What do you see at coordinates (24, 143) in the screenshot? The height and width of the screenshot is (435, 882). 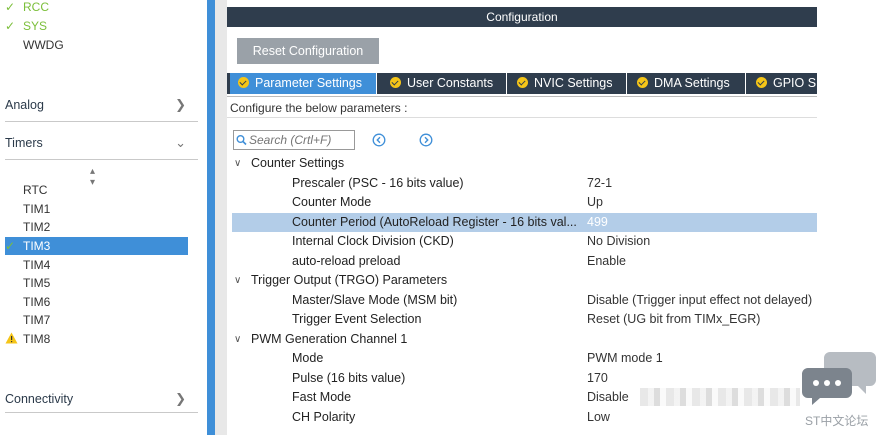 I see `category-label: Timers` at bounding box center [24, 143].